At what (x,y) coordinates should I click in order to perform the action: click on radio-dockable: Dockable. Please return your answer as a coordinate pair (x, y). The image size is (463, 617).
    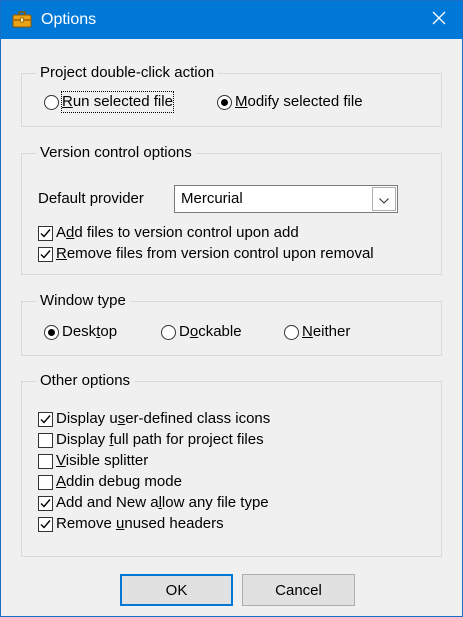
    Looking at the image, I should click on (201, 332).